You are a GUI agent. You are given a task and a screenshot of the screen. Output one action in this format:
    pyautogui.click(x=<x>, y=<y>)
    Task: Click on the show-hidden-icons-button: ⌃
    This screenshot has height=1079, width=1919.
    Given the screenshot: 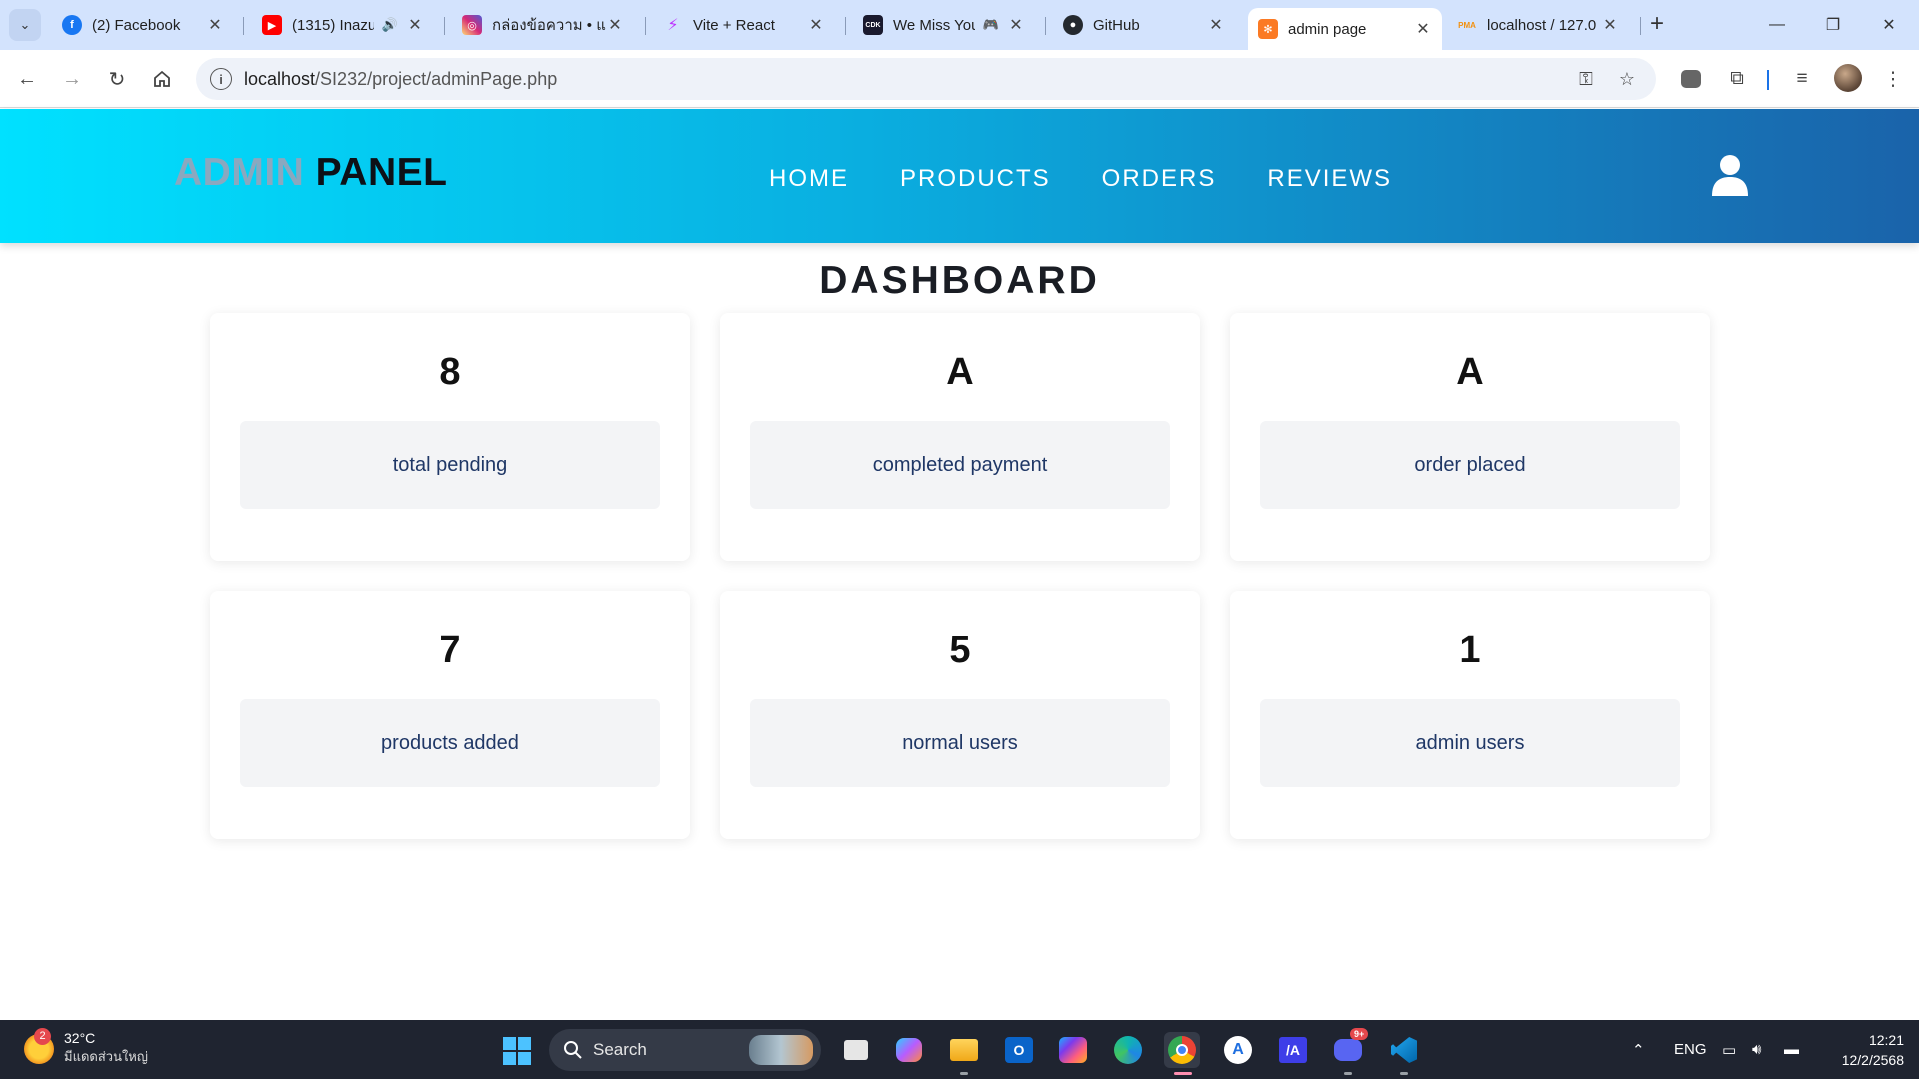 What is the action you would take?
    pyautogui.click(x=1638, y=1049)
    